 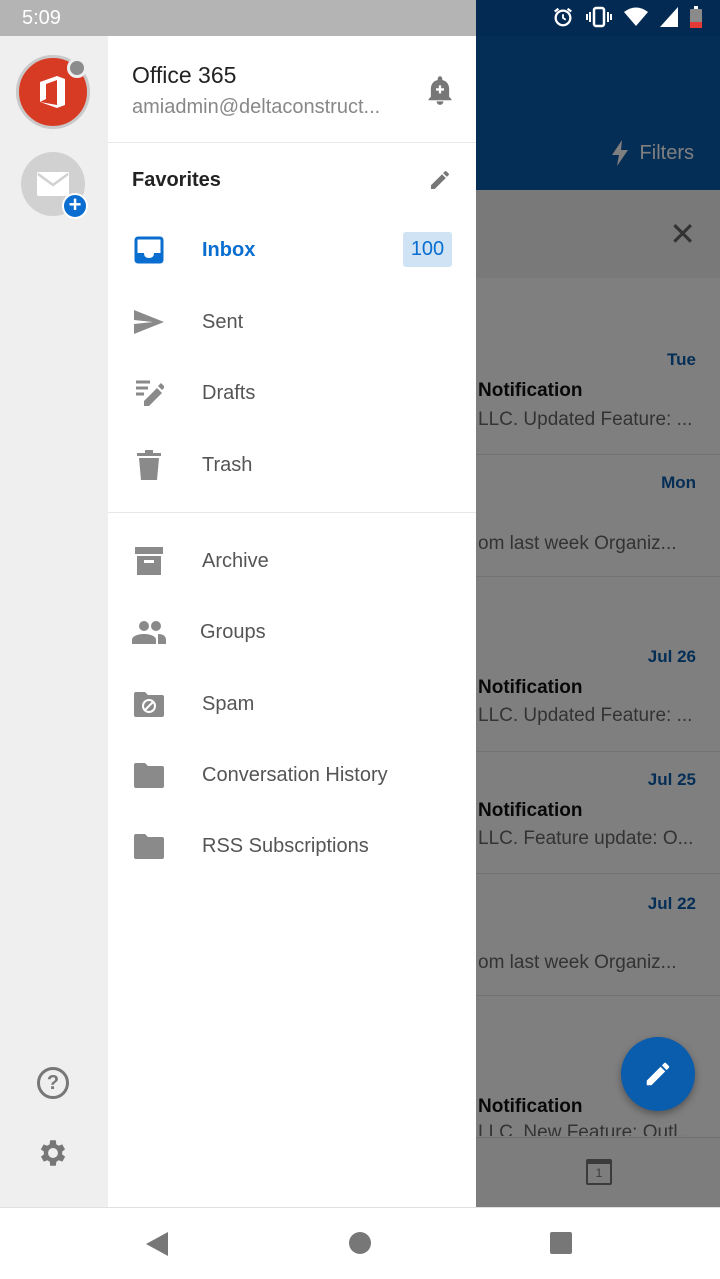 I want to click on pencil-icon, so click(x=658, y=1074).